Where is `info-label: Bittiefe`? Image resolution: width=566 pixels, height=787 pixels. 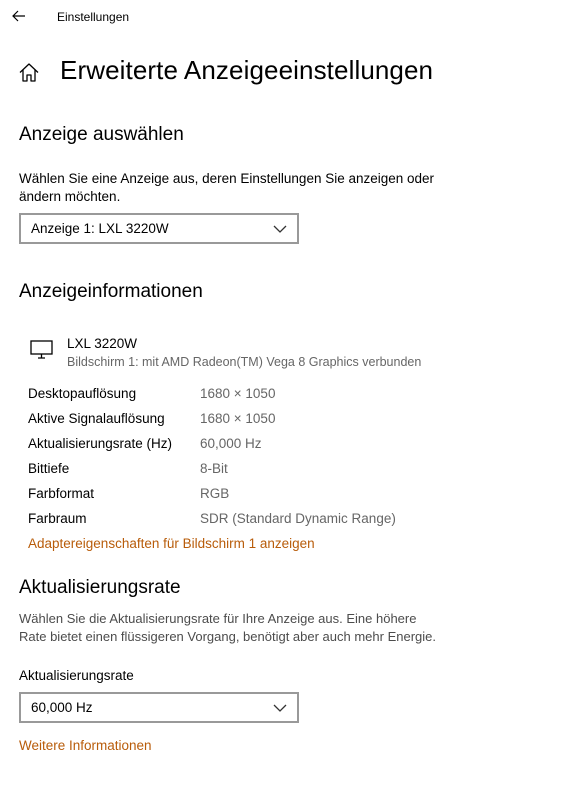 info-label: Bittiefe is located at coordinates (49, 468).